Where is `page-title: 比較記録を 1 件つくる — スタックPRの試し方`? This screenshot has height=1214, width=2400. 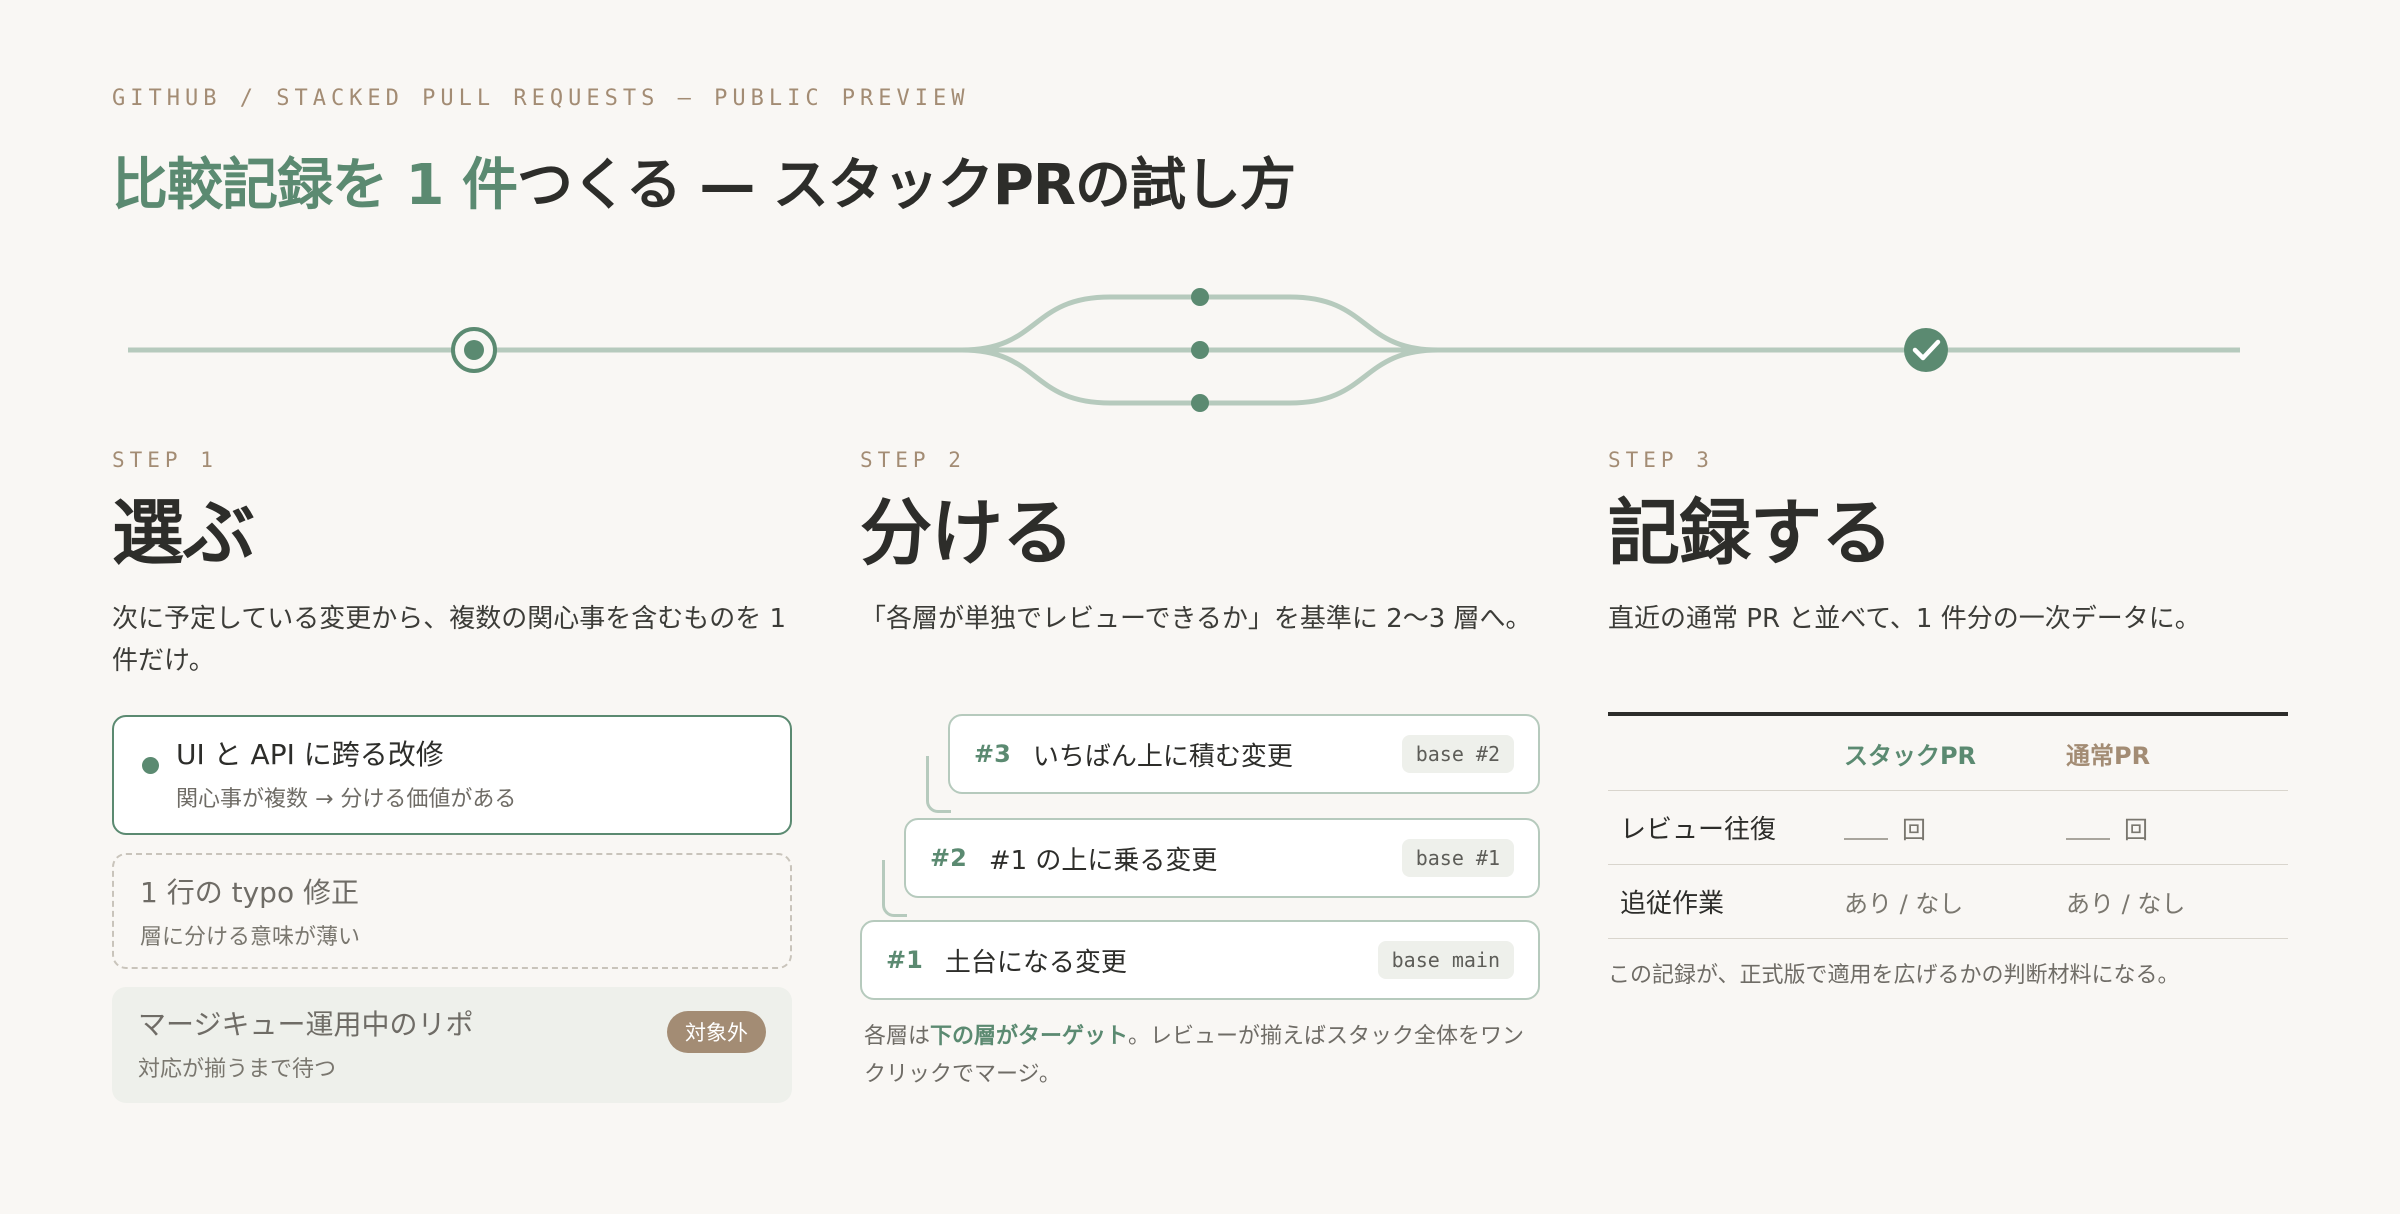
page-title: 比較記録を 1 件つくる — スタックPRの試し方 is located at coordinates (704, 180).